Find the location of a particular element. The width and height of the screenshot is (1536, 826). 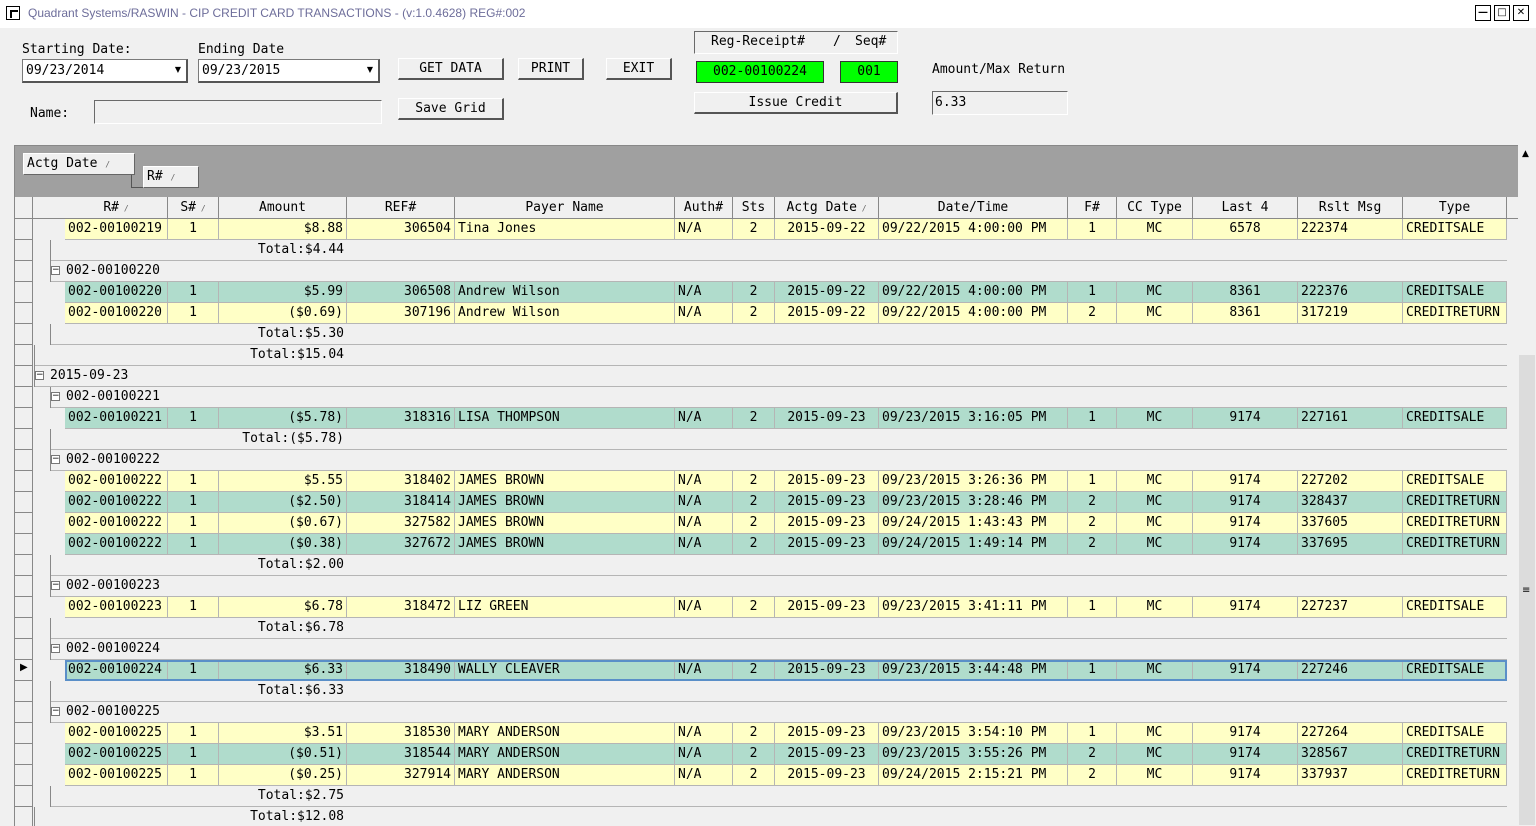

table-cell: LIZ GREEN is located at coordinates (565, 607).